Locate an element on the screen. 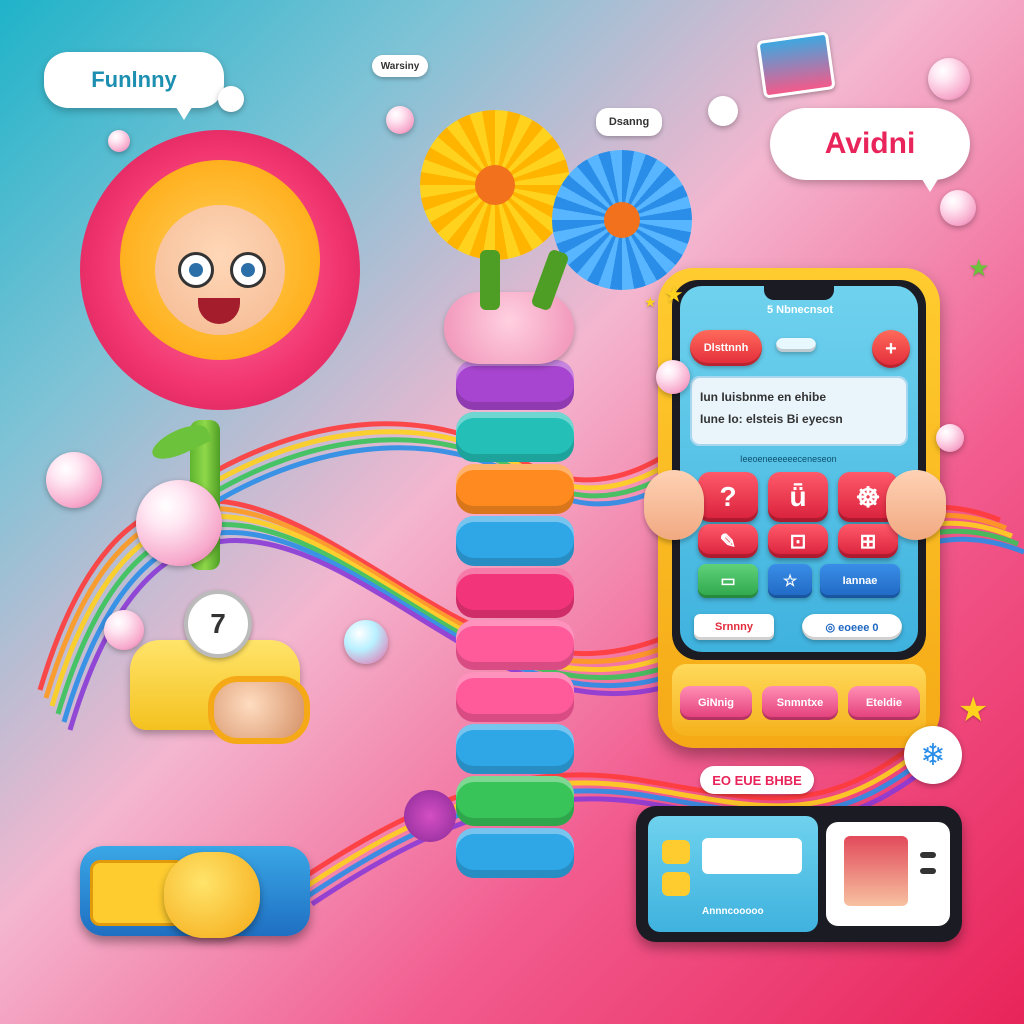 The width and height of the screenshot is (1024, 1024). cute-creature-icon is located at coordinates (509, 328).